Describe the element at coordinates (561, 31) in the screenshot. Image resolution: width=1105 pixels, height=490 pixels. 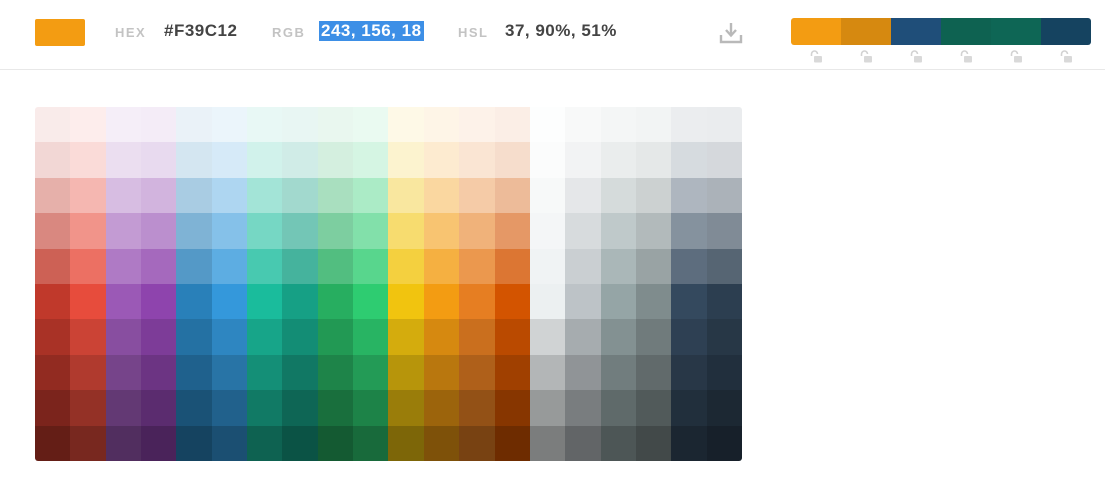
I see `hsl-value: 37, 90%, 51%` at that location.